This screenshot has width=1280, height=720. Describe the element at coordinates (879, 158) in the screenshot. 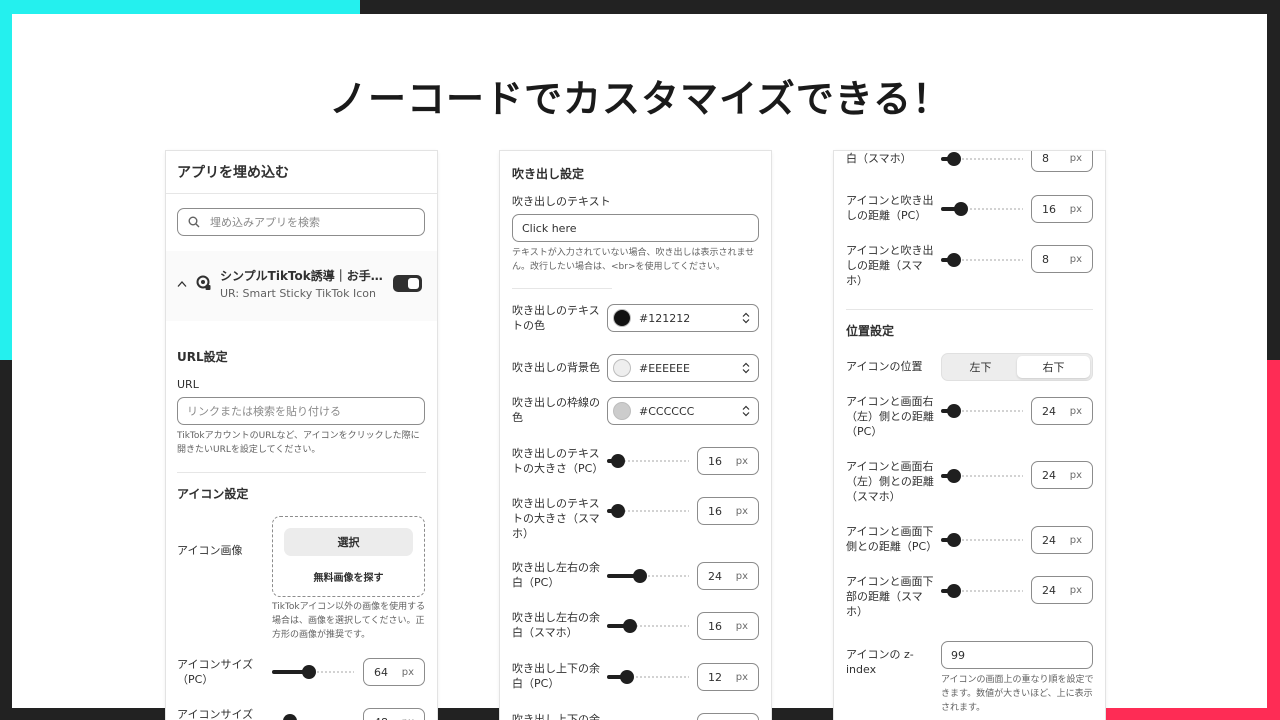

I see `slider-label: 白（スマホ）` at that location.